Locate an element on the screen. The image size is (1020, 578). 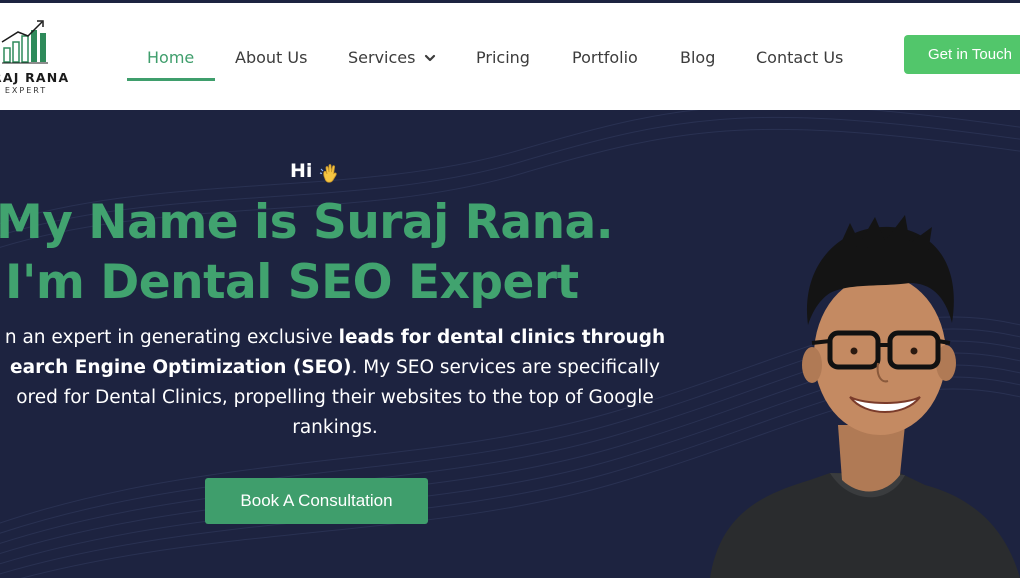
book-consultation-button: Book A Consultation is located at coordinates (316, 501).